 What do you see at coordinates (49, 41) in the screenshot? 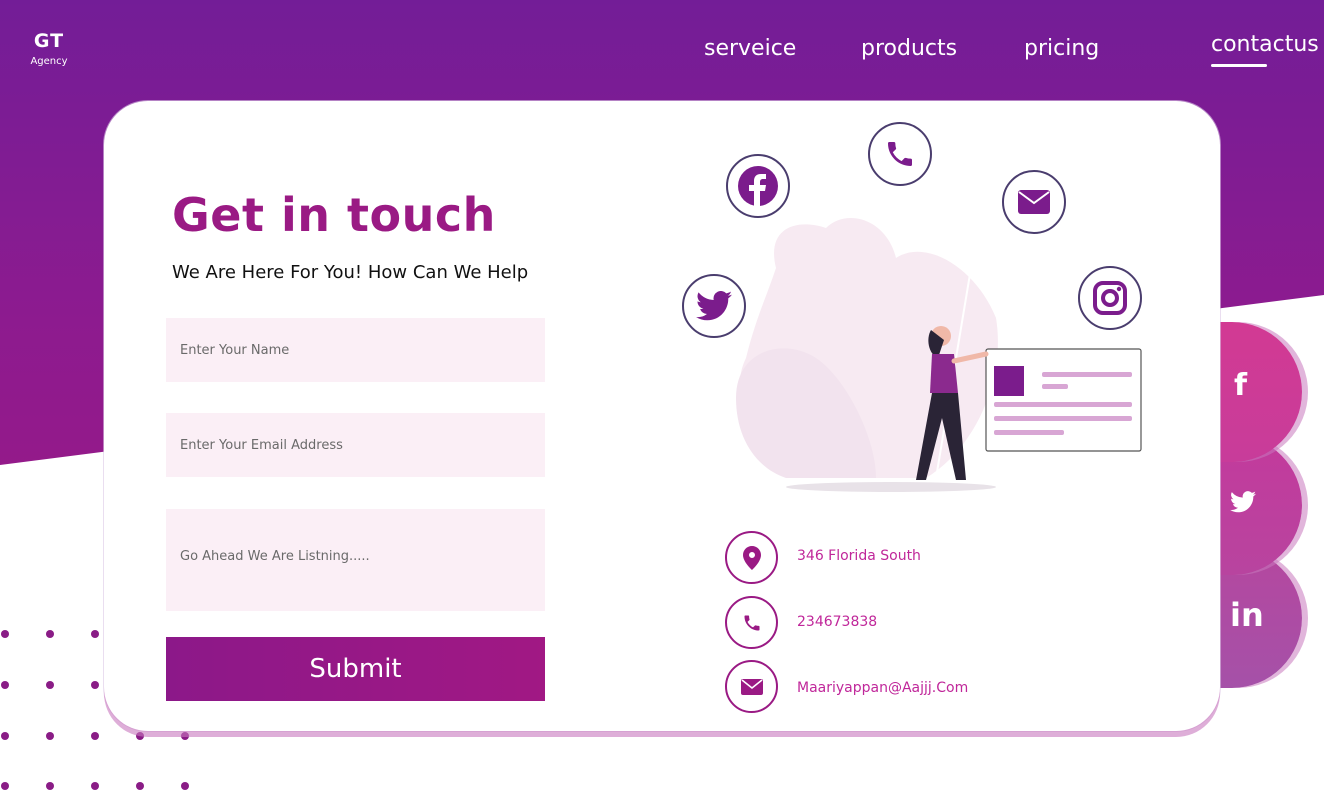
I see `brand-name: GT` at bounding box center [49, 41].